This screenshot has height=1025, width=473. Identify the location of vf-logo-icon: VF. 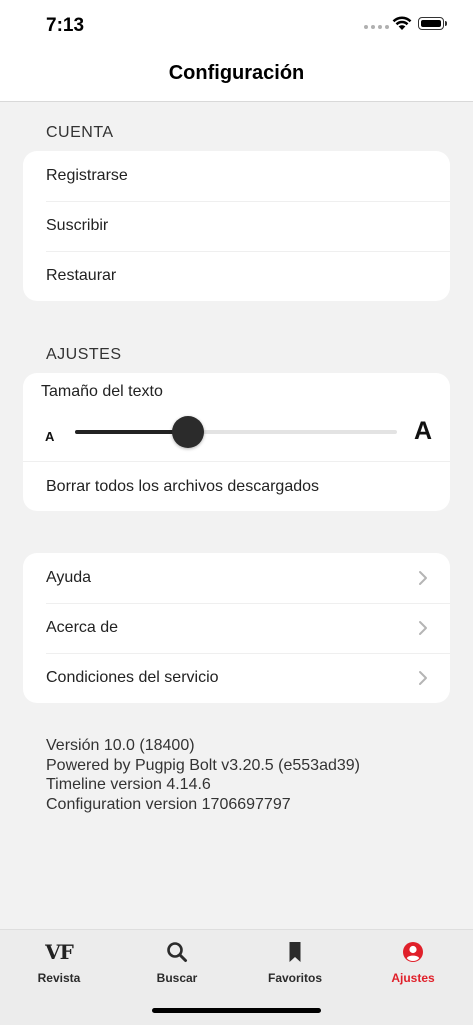
(59, 952).